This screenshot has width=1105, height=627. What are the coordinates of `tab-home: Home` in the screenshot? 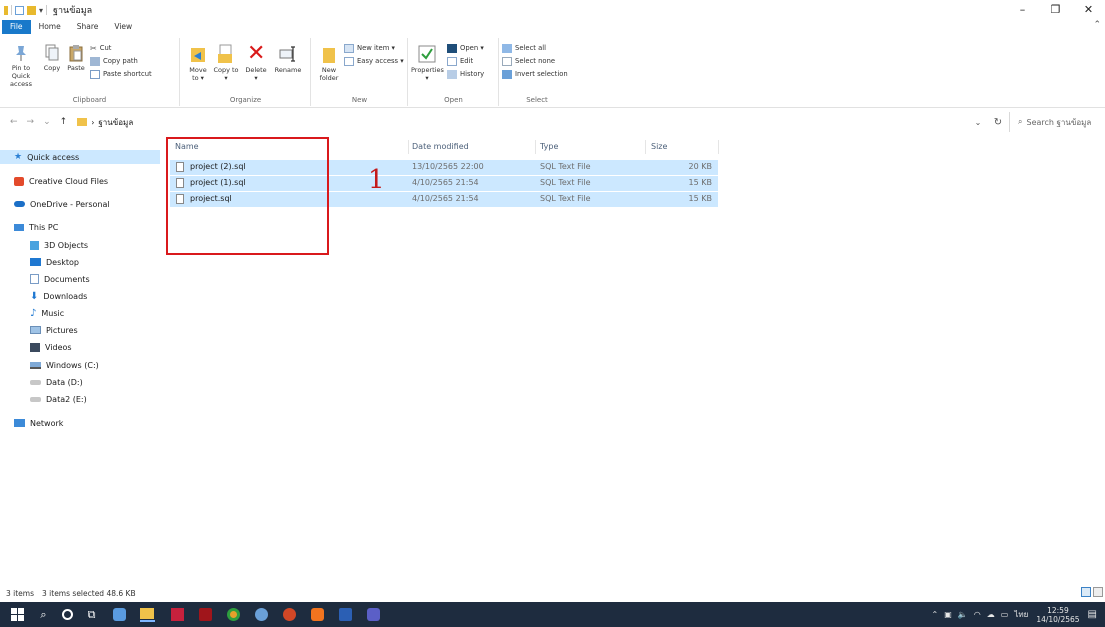 It's located at (50, 27).